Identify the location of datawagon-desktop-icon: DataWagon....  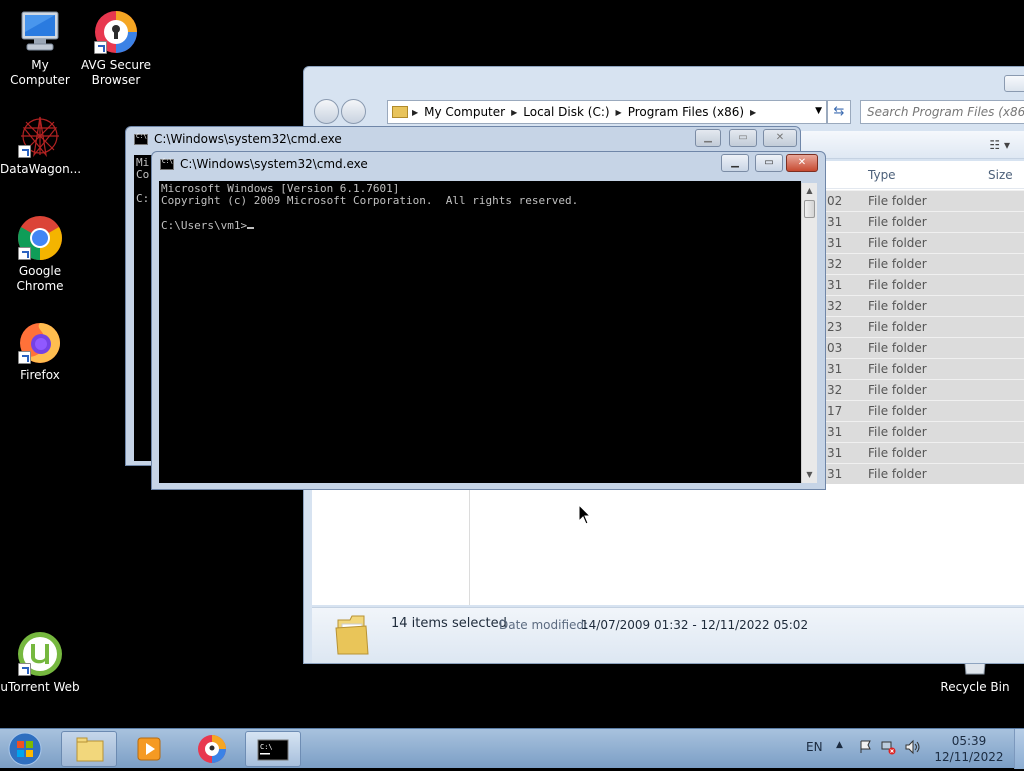
(41, 144).